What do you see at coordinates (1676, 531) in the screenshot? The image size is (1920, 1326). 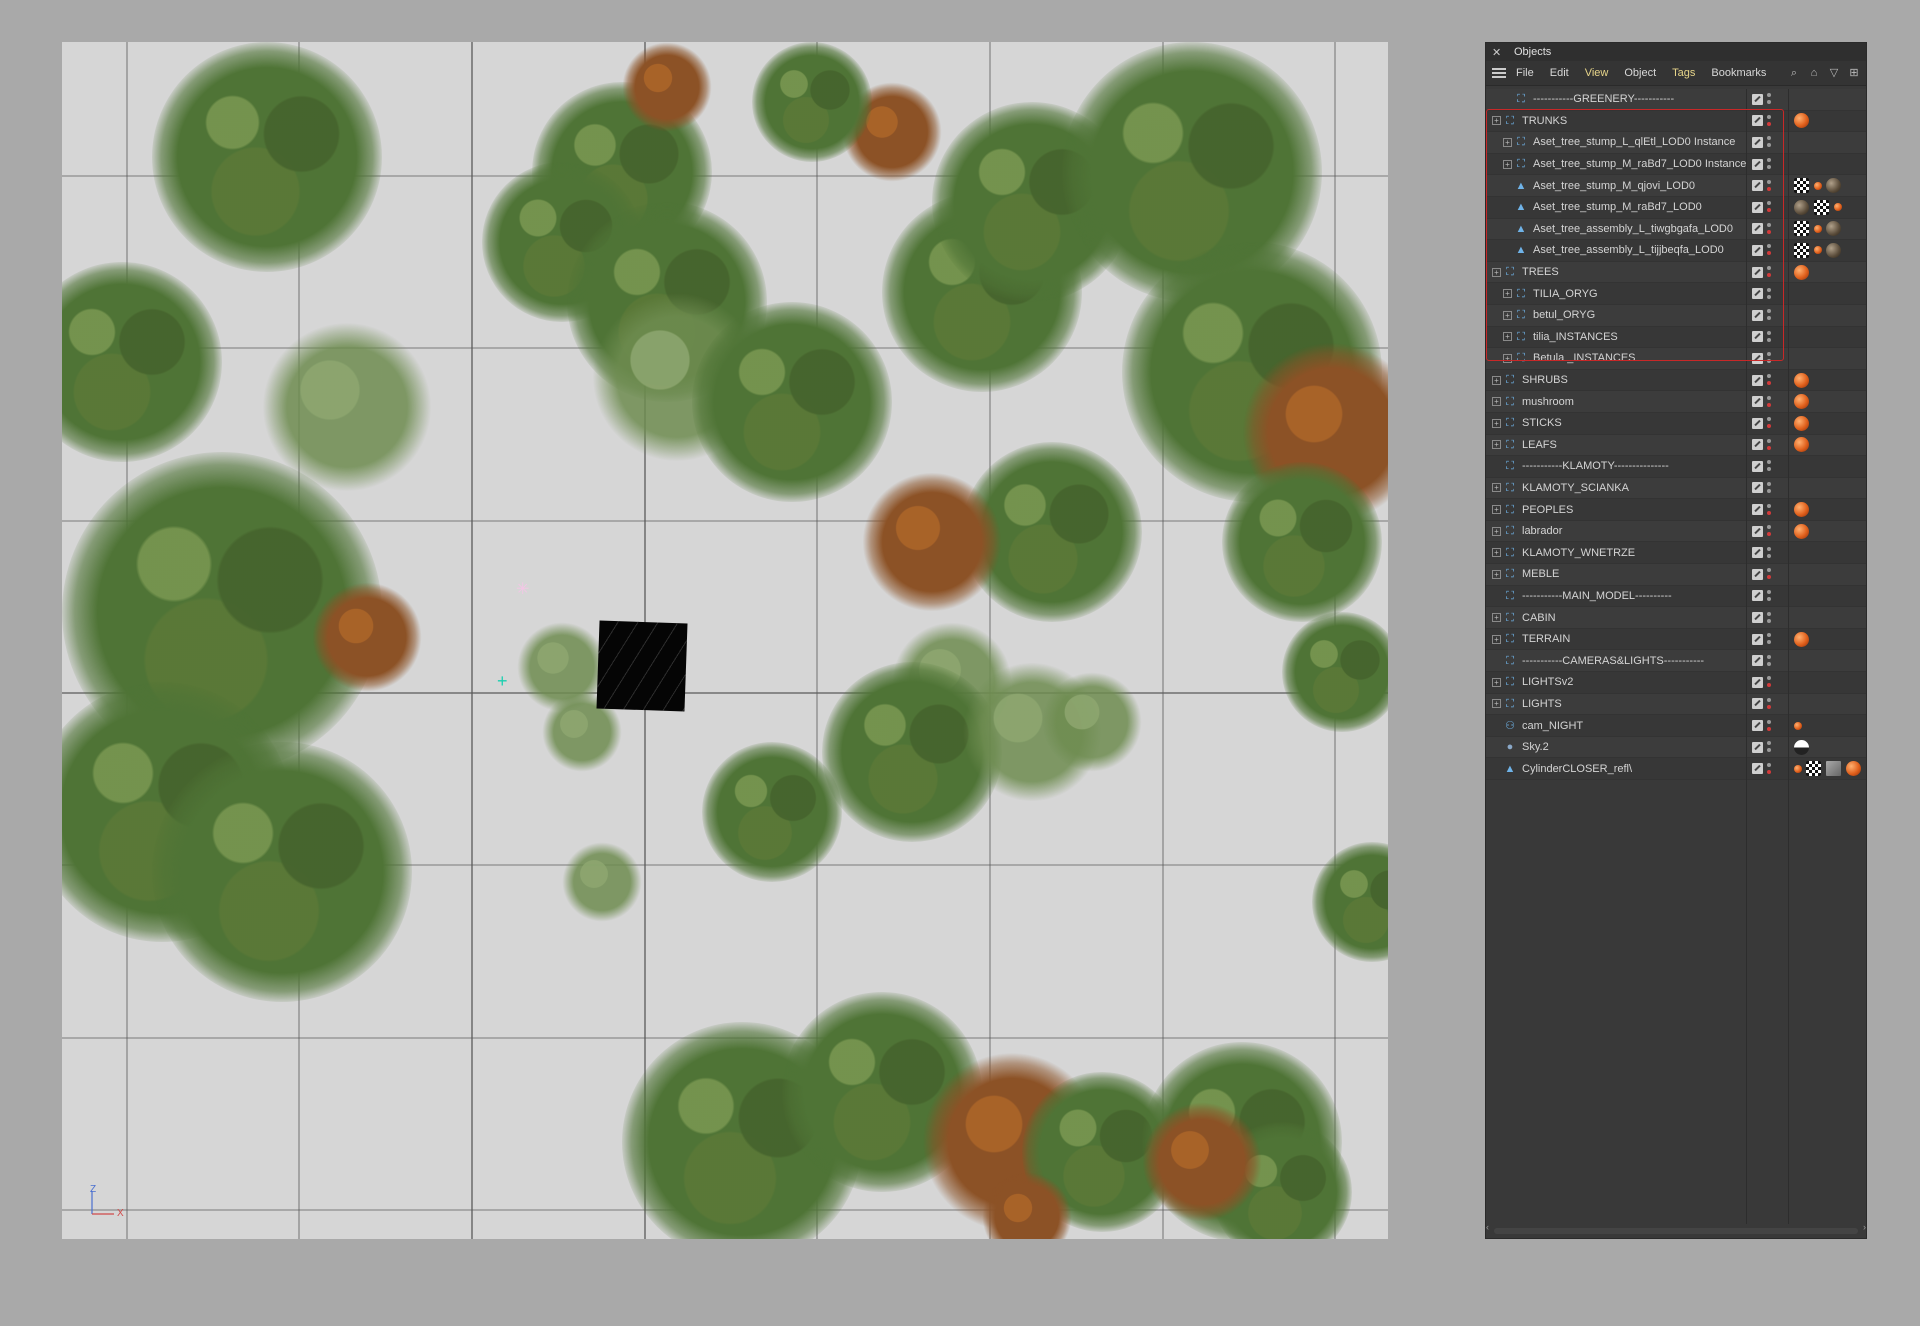 I see `object-row: + ⛶ labrador` at bounding box center [1676, 531].